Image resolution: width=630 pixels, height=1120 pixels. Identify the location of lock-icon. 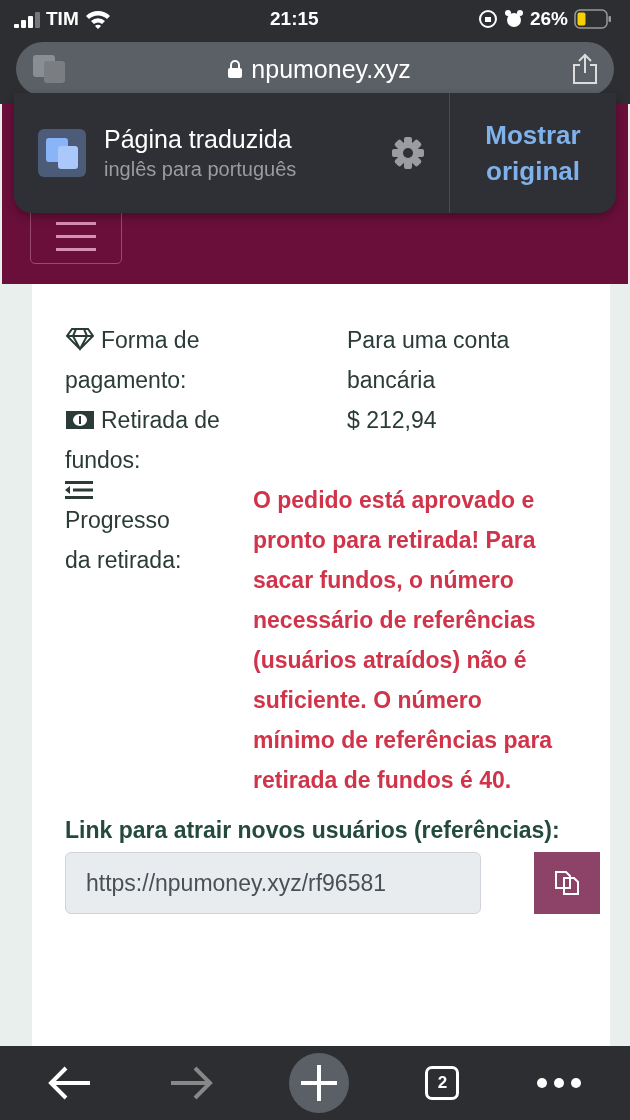
(235, 69).